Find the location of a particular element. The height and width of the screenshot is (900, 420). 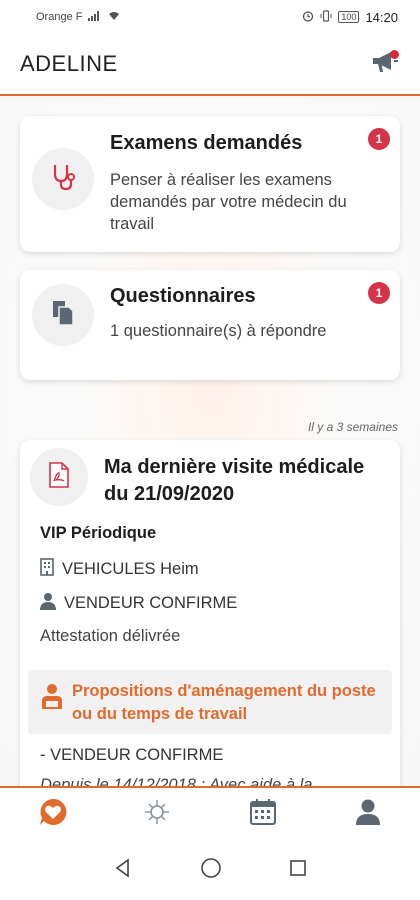

home-icon is located at coordinates (211, 870).